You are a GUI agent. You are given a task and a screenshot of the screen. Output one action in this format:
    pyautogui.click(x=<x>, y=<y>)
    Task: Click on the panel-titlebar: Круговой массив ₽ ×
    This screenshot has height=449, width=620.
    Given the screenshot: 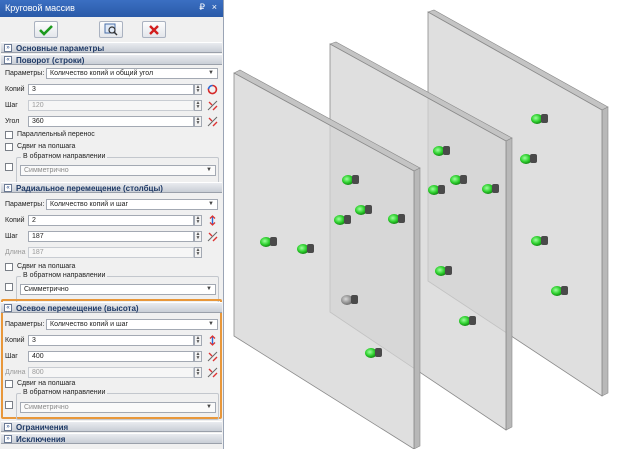 What is the action you would take?
    pyautogui.click(x=111, y=8)
    